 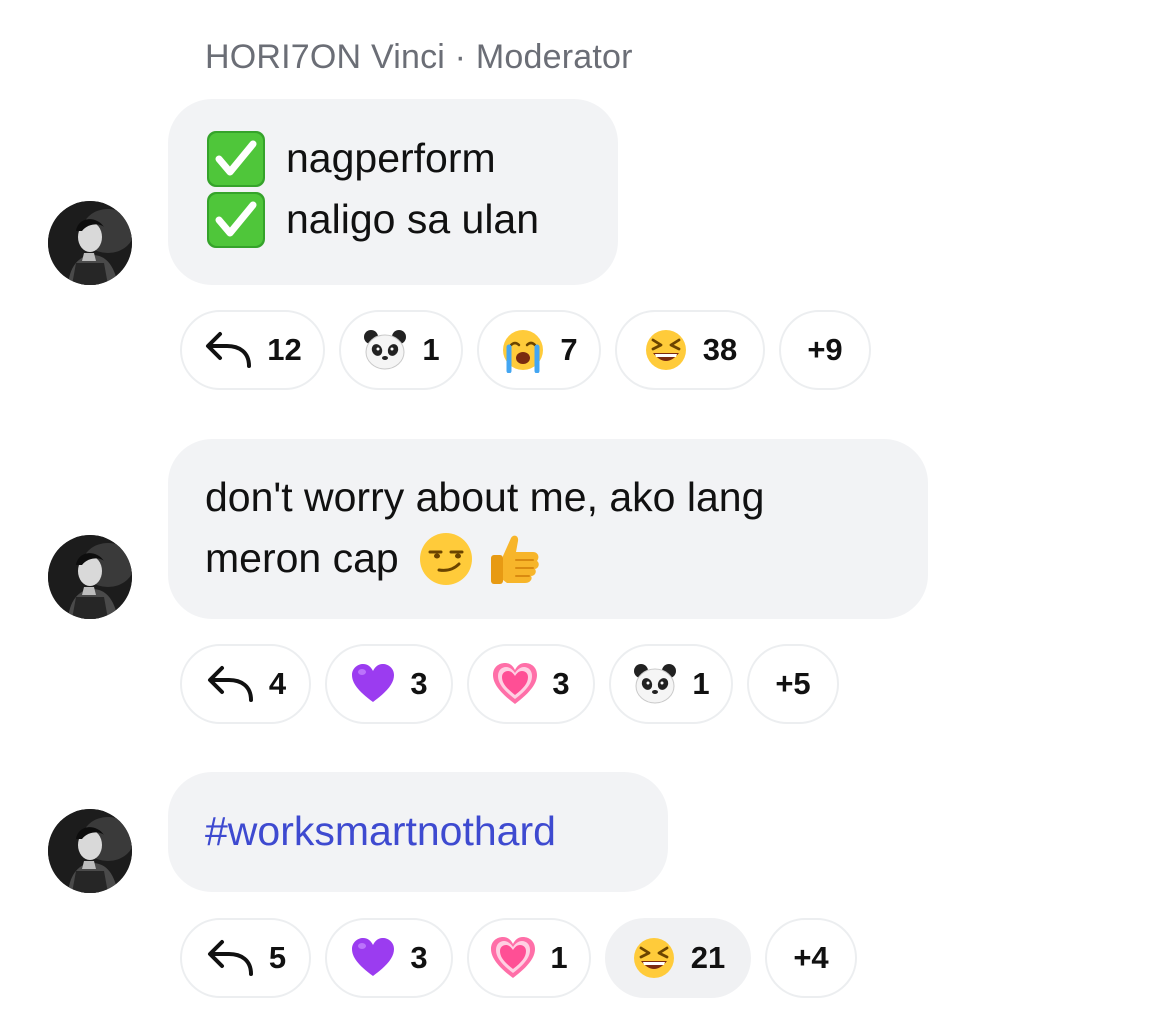 What do you see at coordinates (284, 349) in the screenshot?
I see `reply-count: 12` at bounding box center [284, 349].